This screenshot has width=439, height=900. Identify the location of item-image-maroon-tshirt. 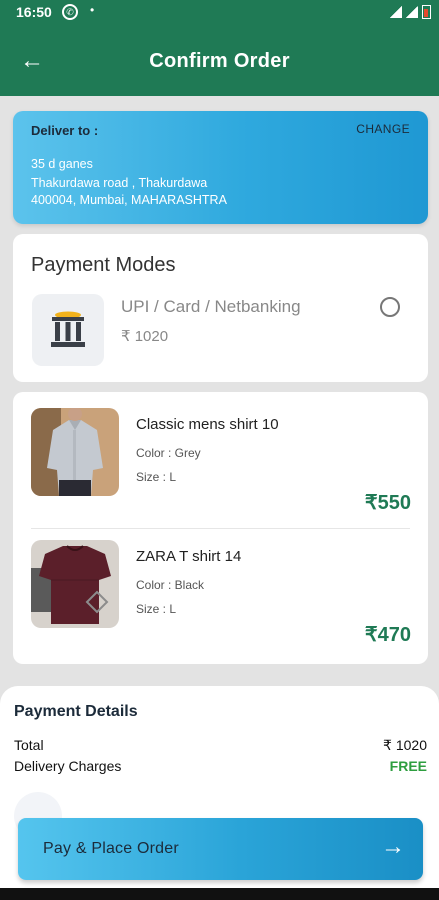
(75, 584).